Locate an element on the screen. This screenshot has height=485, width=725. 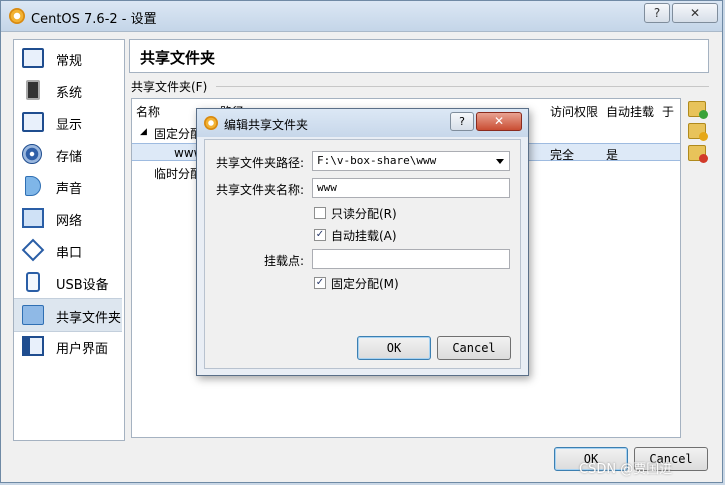
mount-point-label: 挂载点: is located at coordinates (284, 261).